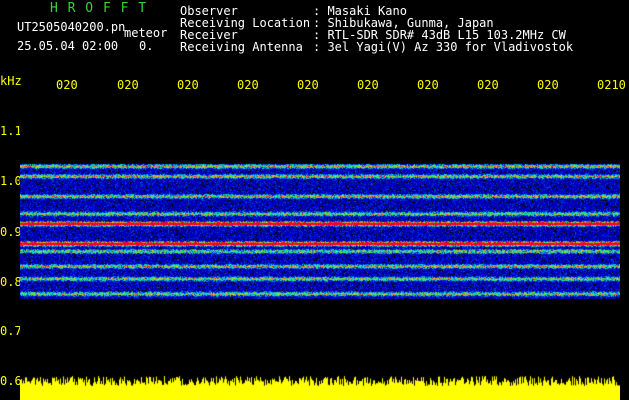  What do you see at coordinates (146, 33) in the screenshot?
I see `mode-label: meteor` at bounding box center [146, 33].